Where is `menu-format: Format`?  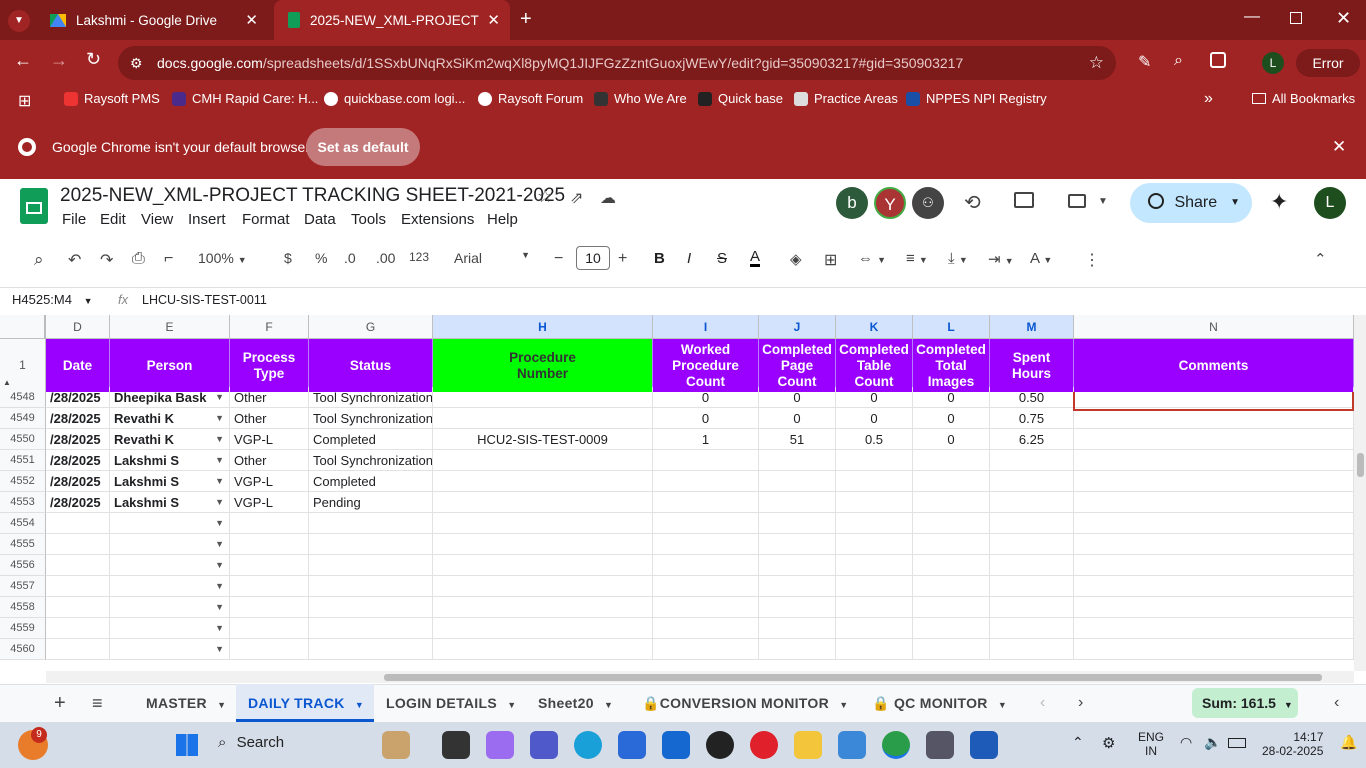
menu-format: Format is located at coordinates (266, 219).